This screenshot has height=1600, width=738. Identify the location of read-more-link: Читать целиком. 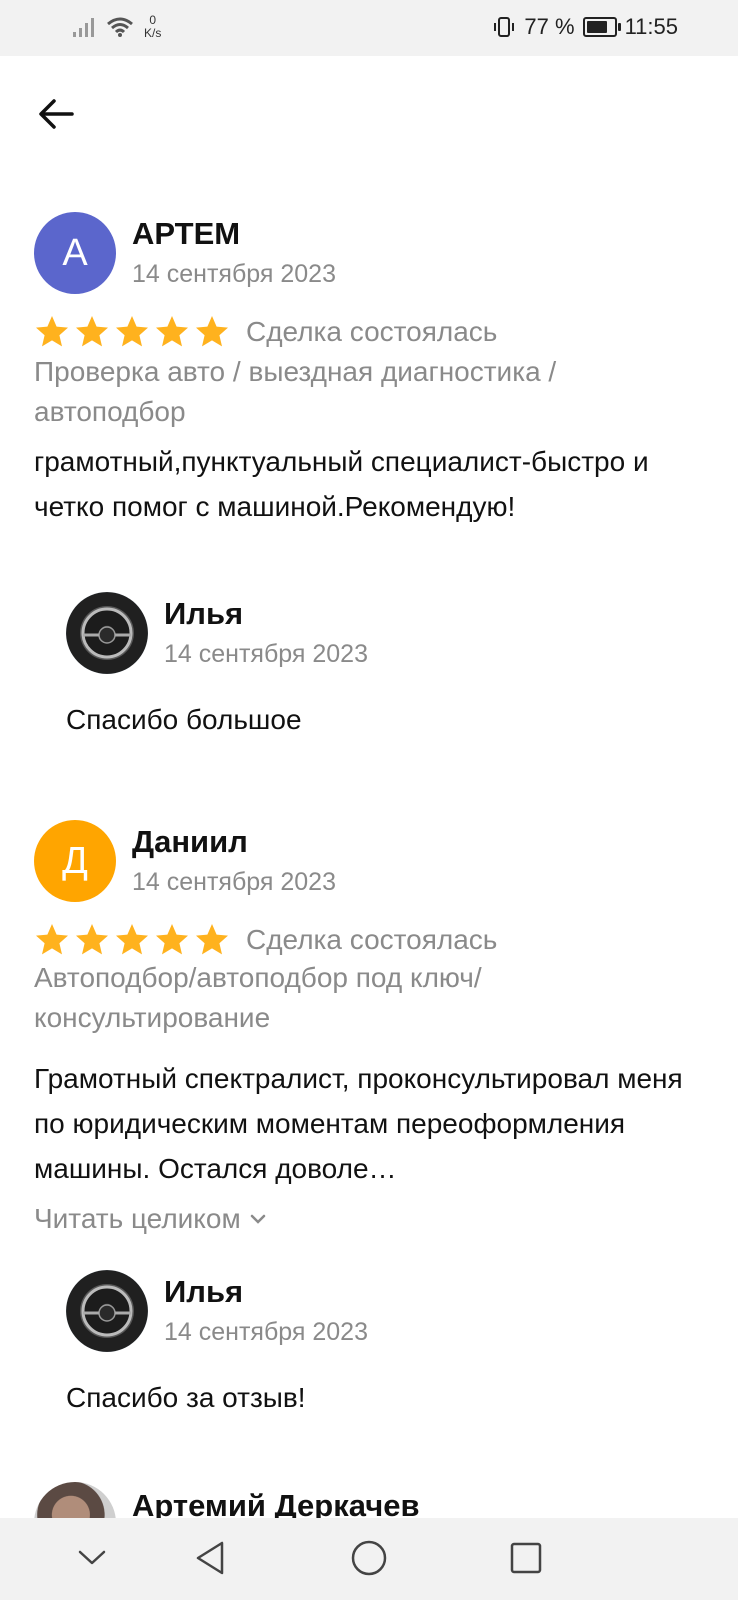
(150, 1219).